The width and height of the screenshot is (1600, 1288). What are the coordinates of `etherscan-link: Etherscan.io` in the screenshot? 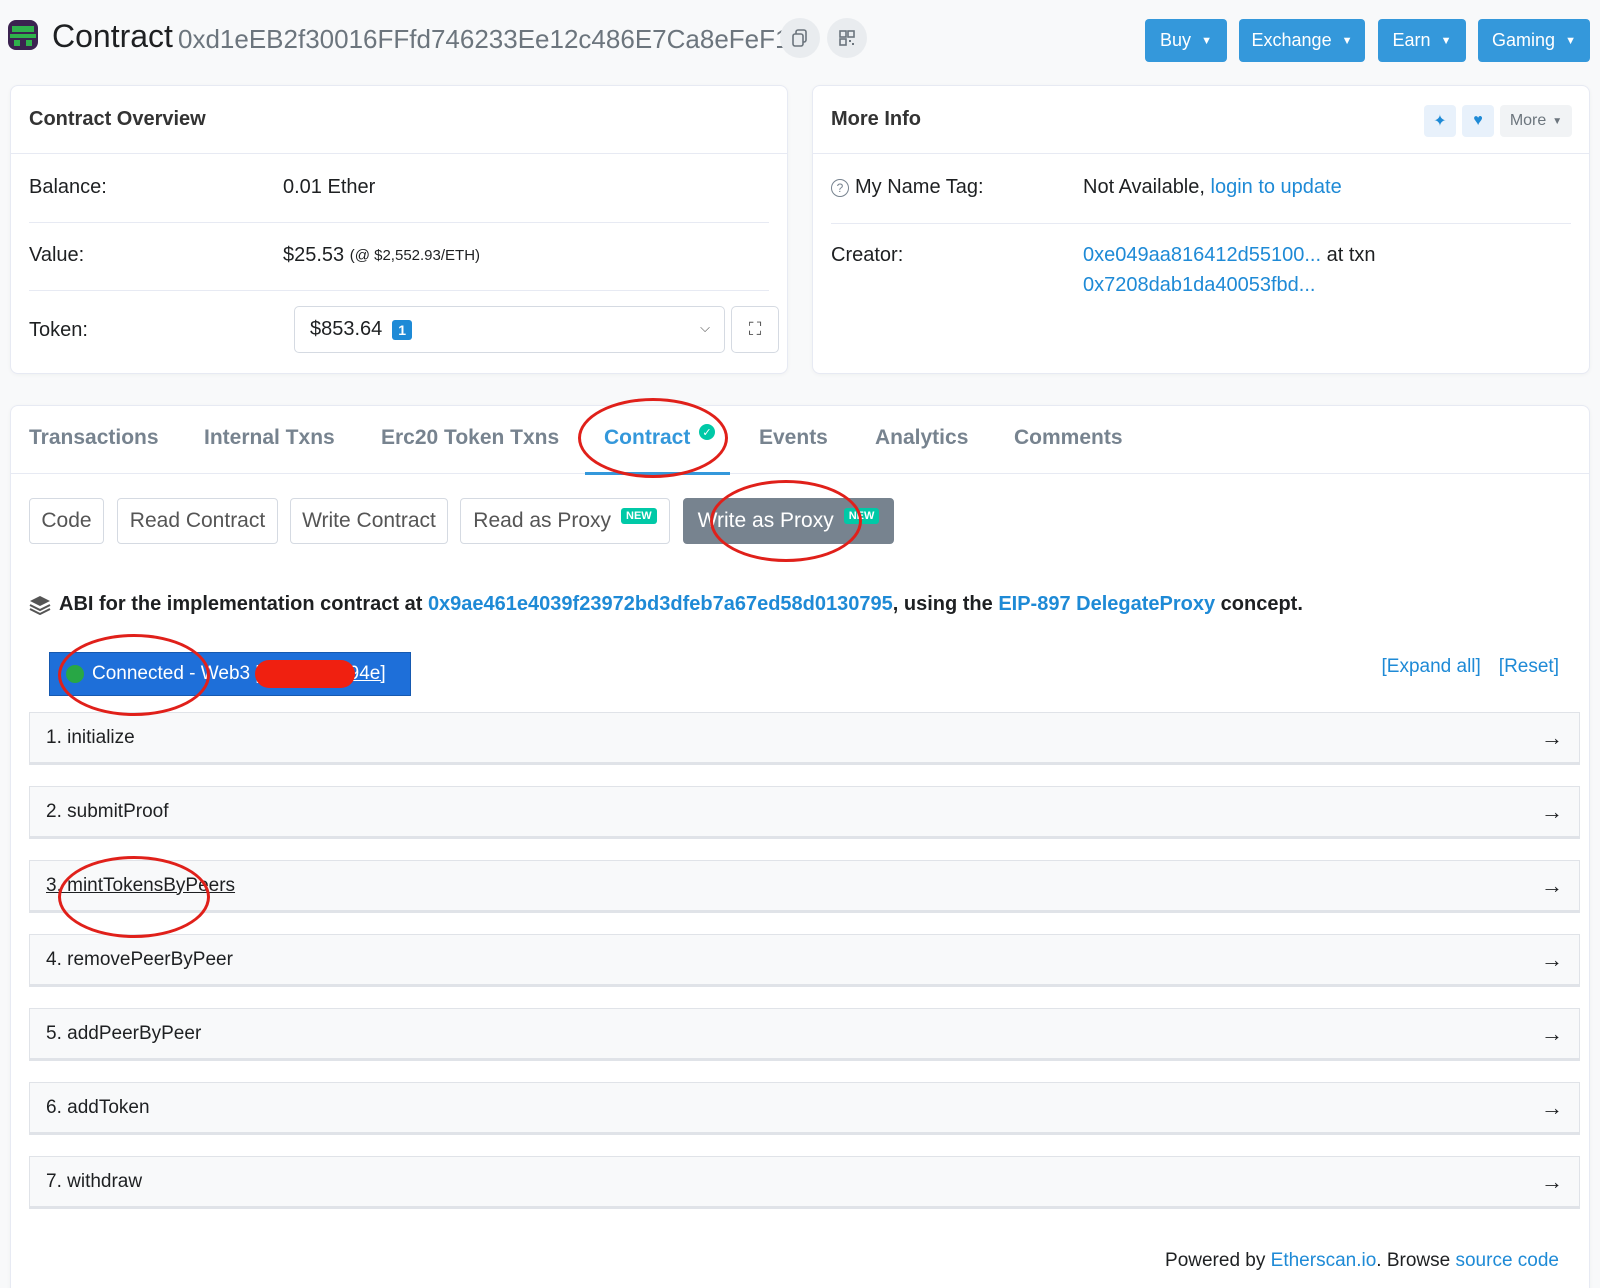 It's located at (1324, 1260).